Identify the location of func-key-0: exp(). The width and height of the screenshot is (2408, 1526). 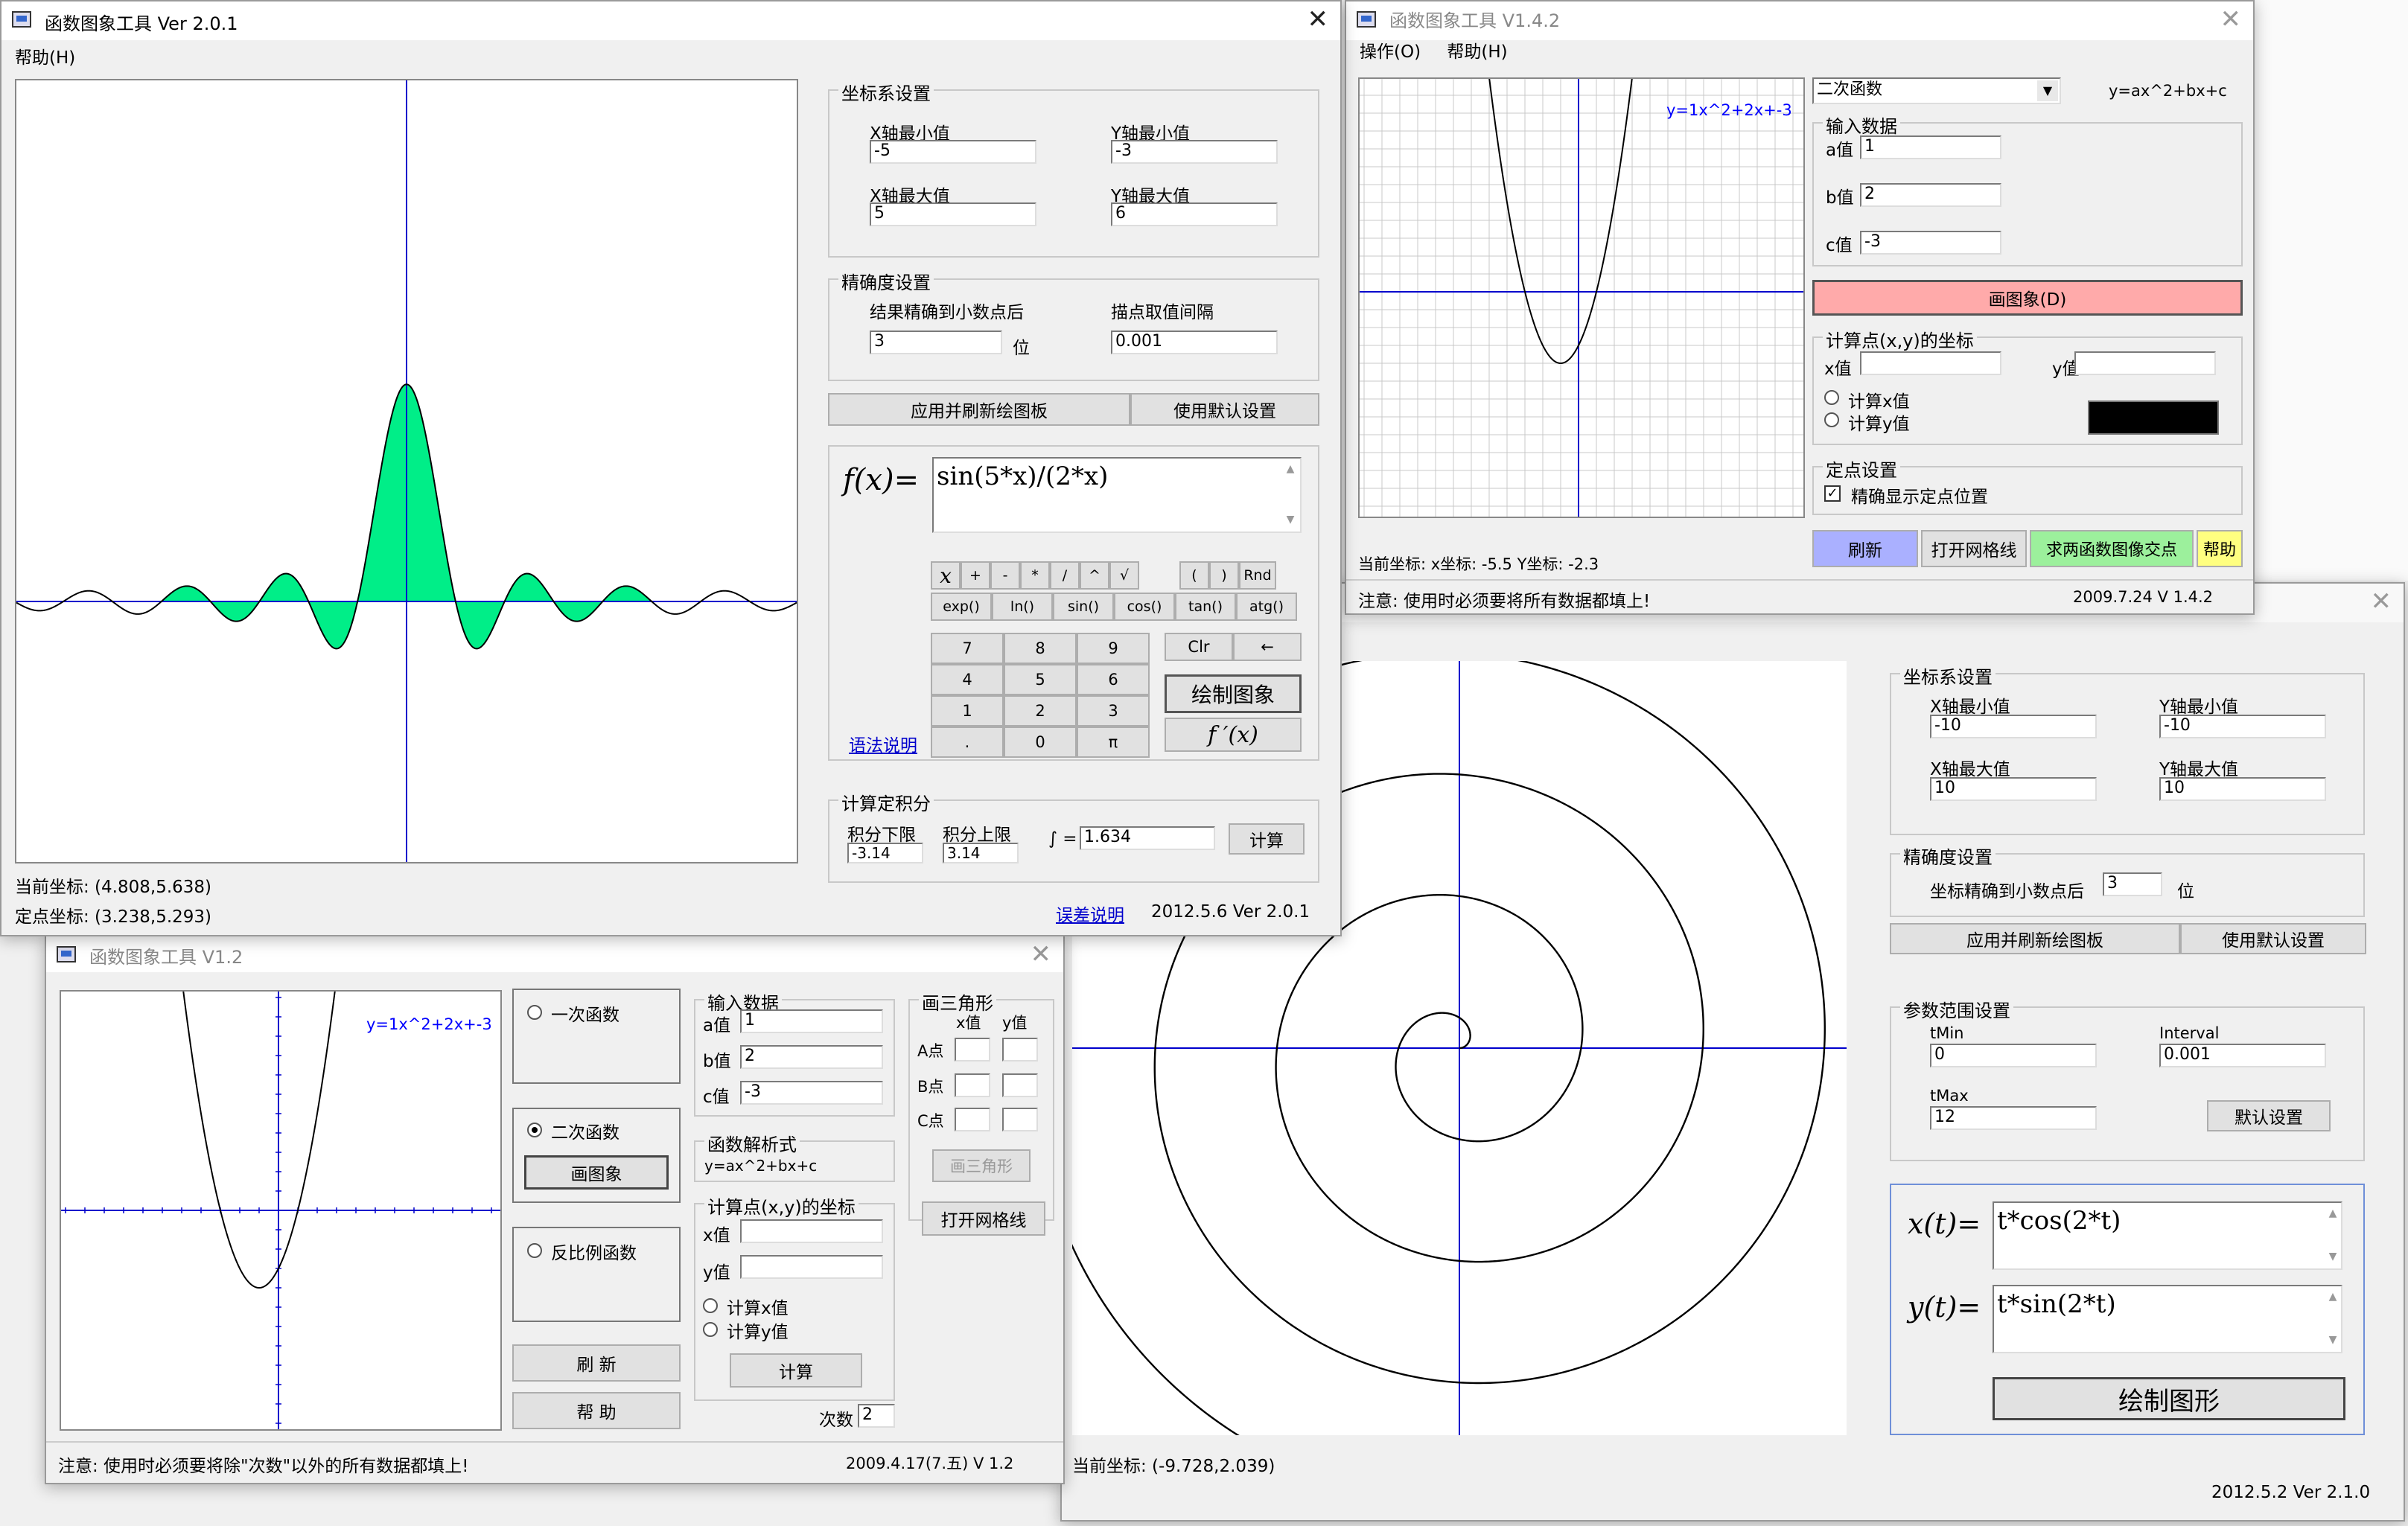
(961, 607).